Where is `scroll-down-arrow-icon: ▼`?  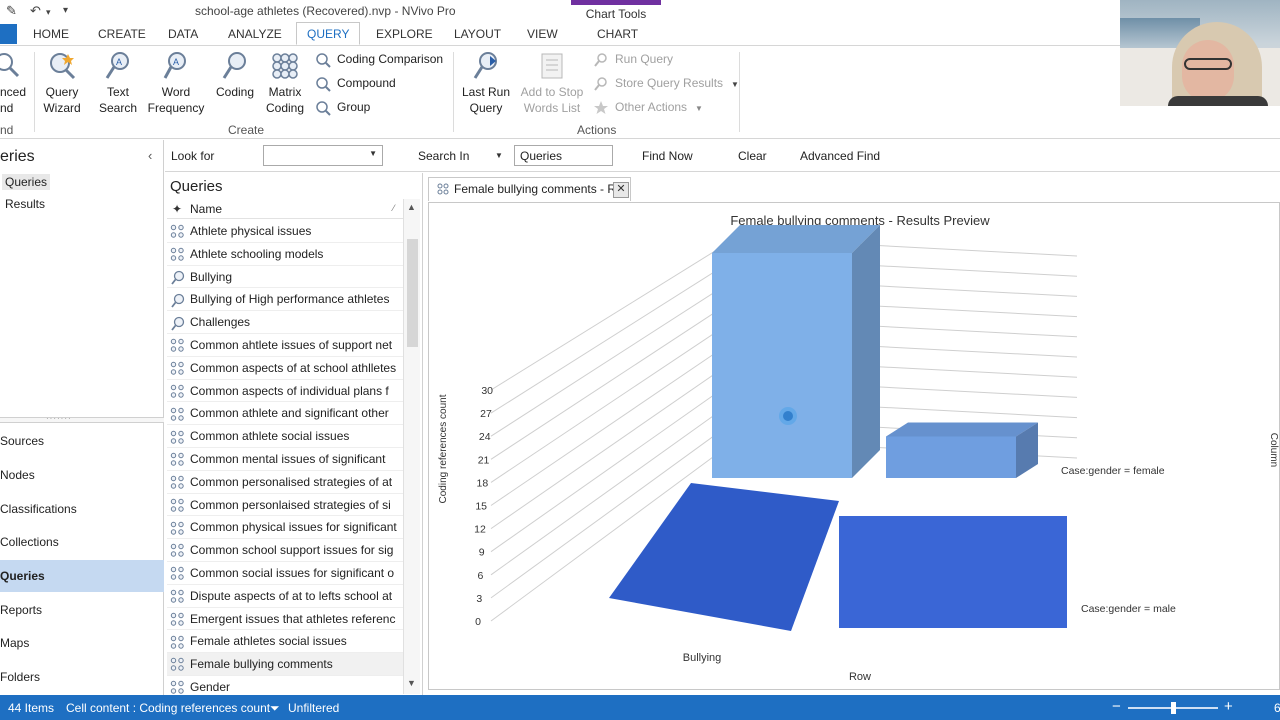 scroll-down-arrow-icon: ▼ is located at coordinates (411, 683).